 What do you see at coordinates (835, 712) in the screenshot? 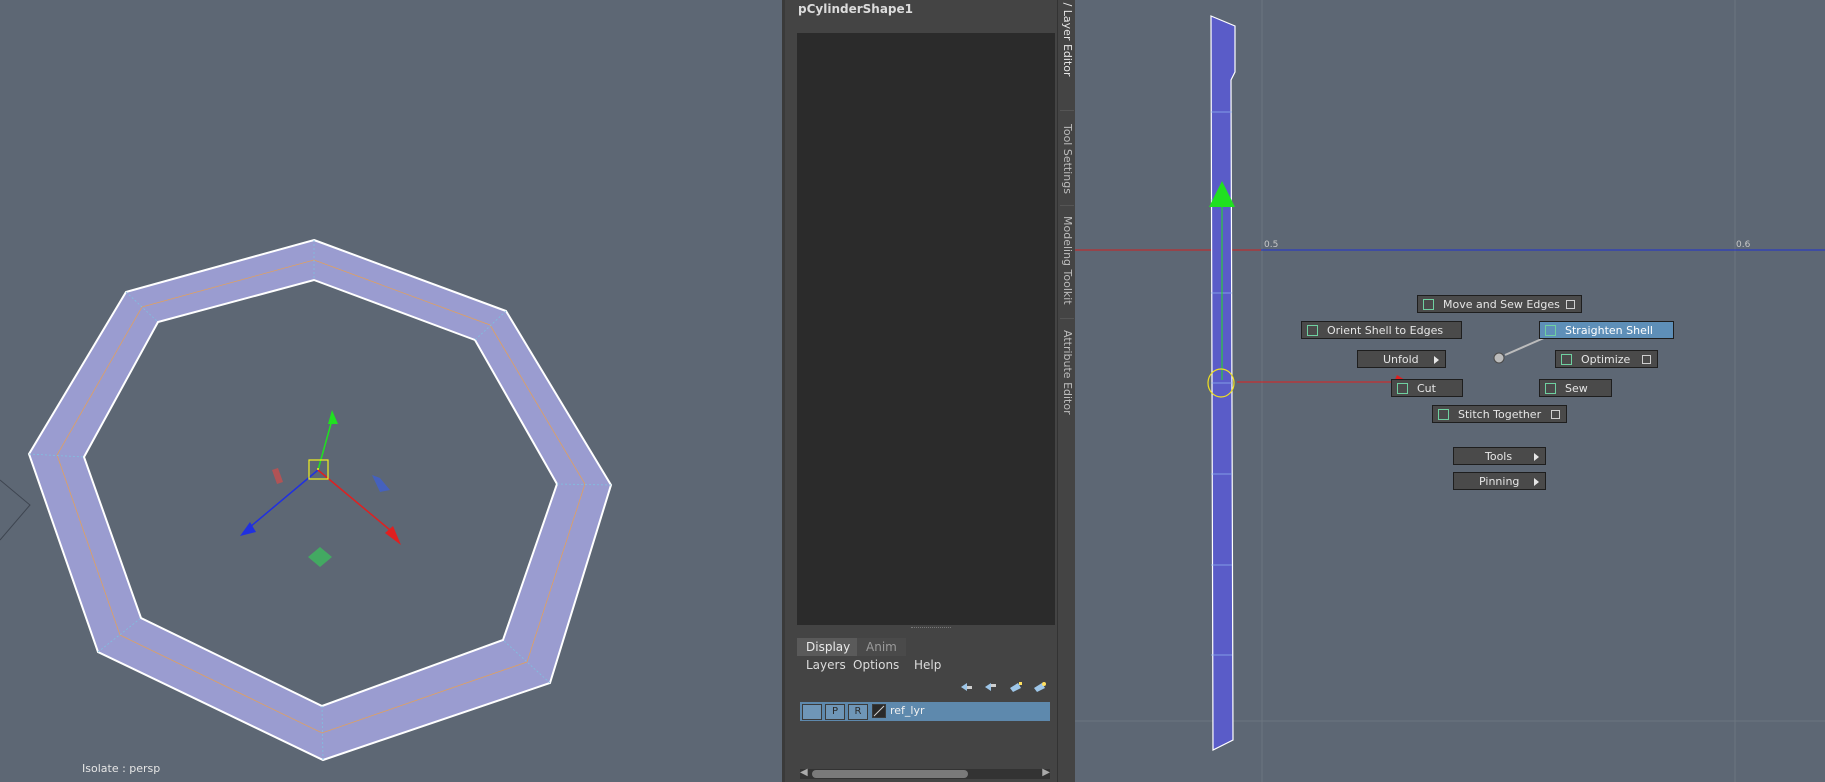
I see `layer-playback-toggle: P` at bounding box center [835, 712].